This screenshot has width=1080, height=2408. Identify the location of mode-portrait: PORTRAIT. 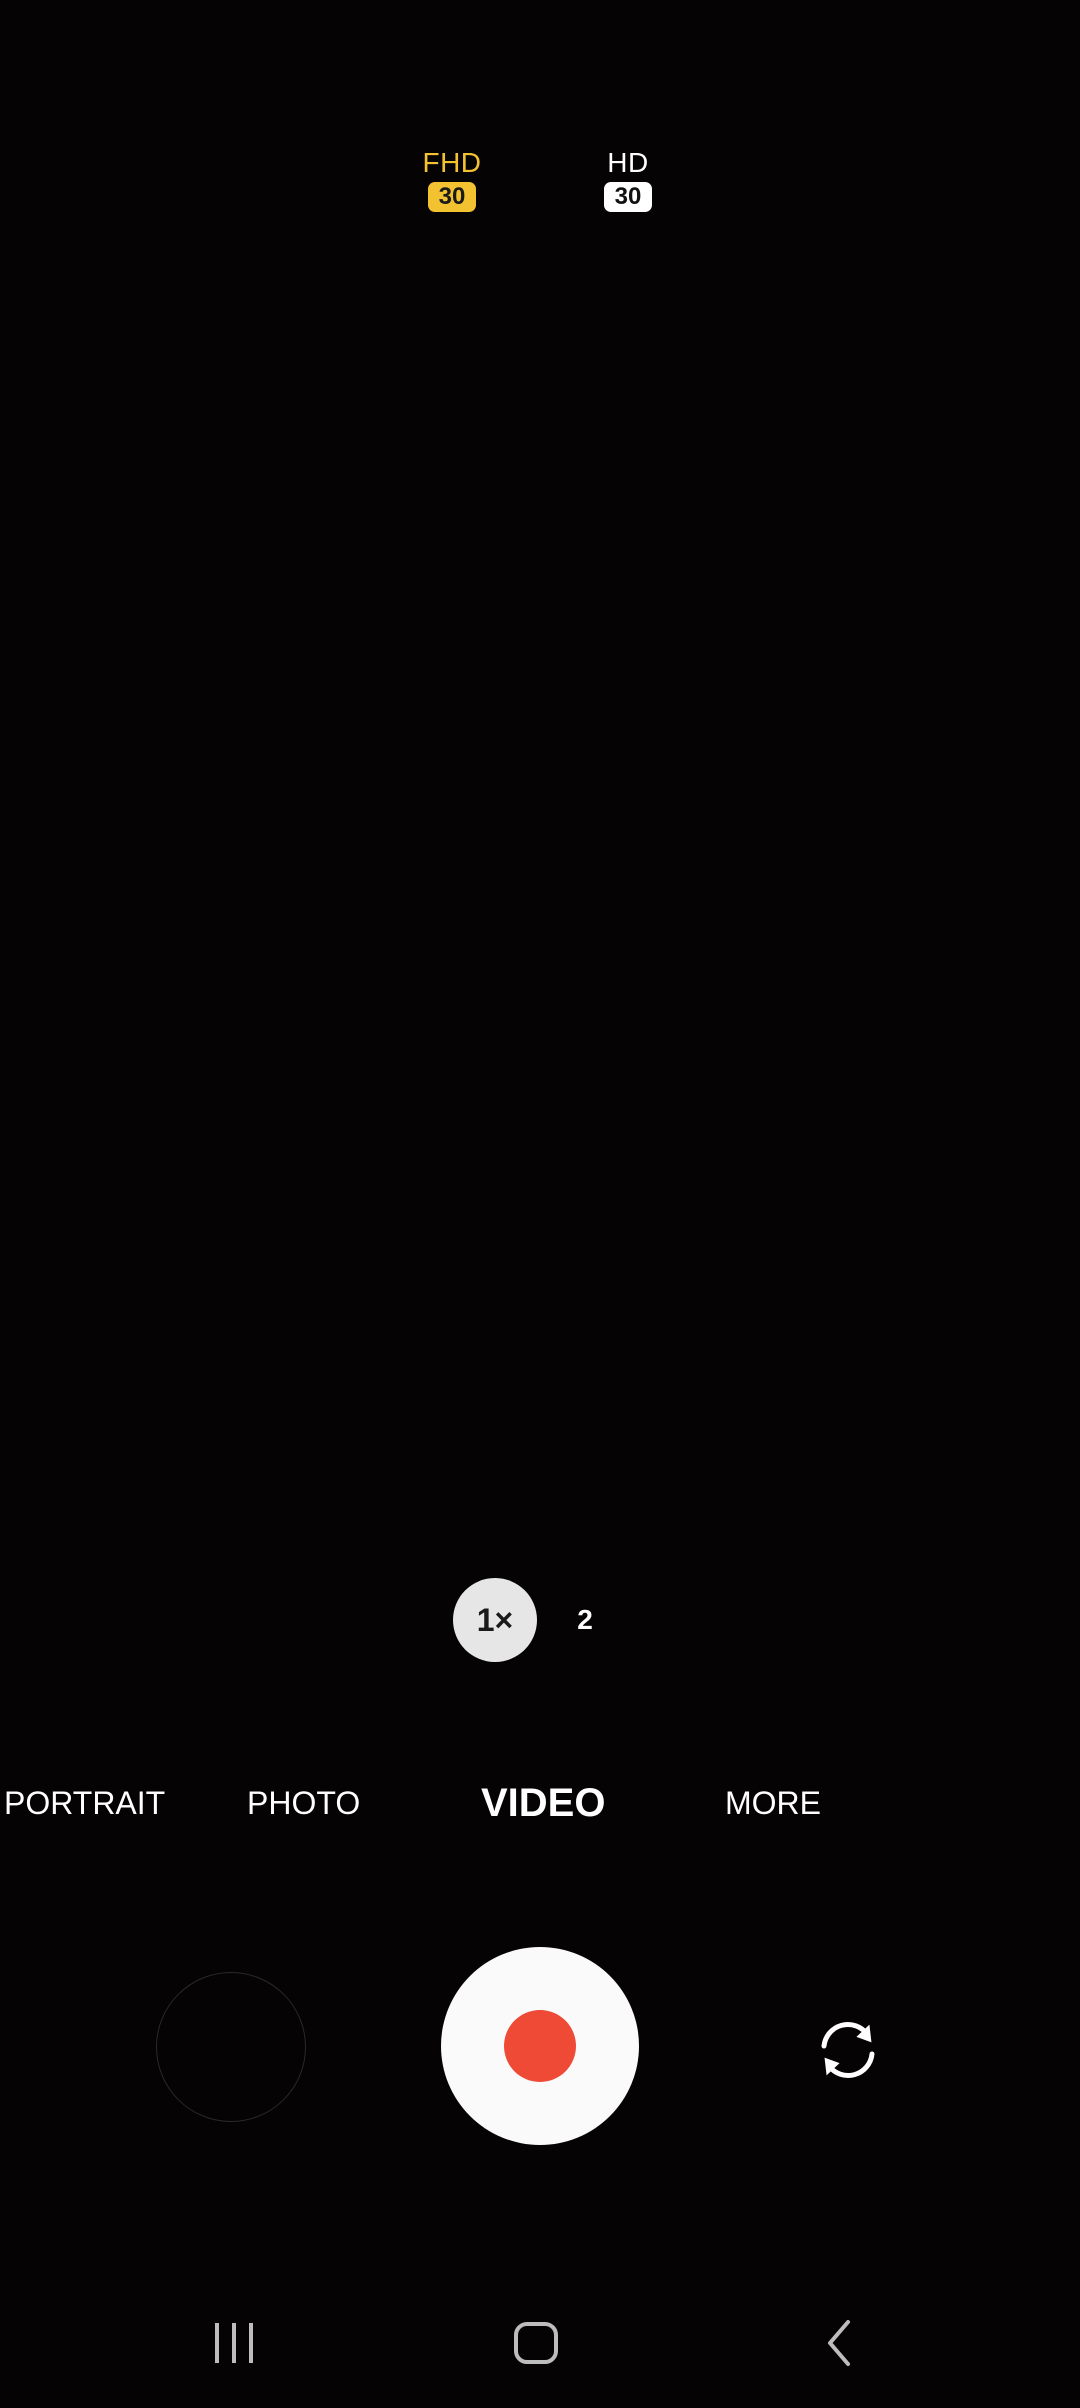
(84, 1803).